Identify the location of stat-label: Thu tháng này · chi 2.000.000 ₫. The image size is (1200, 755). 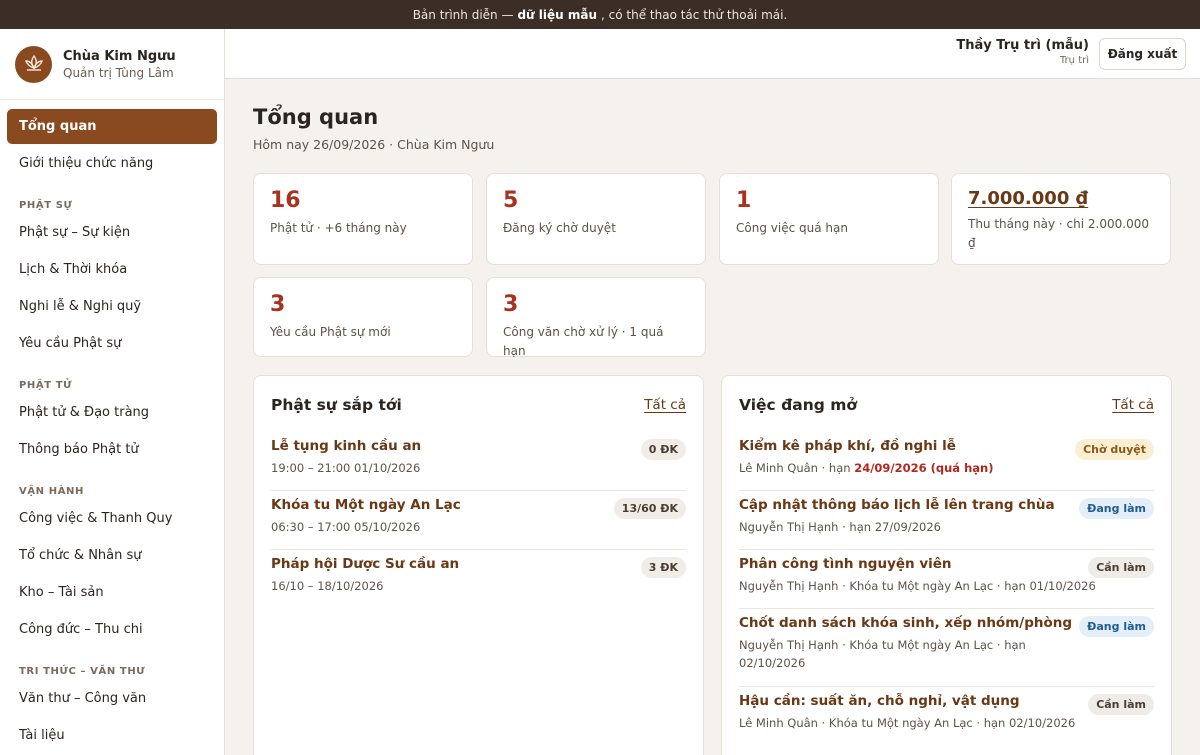
(1058, 233).